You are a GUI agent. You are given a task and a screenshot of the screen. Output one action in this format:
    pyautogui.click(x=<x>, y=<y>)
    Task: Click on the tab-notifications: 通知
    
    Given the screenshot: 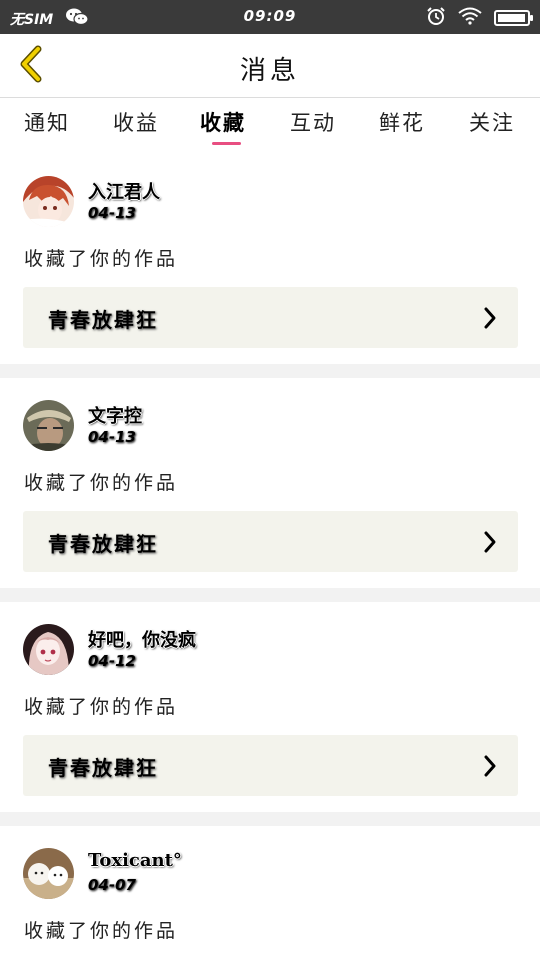 What is the action you would take?
    pyautogui.click(x=47, y=122)
    